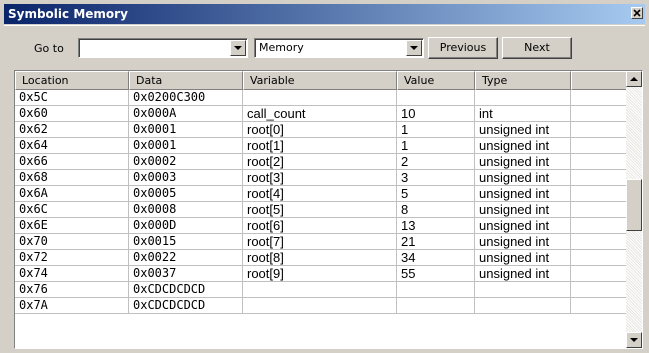  What do you see at coordinates (634, 79) in the screenshot?
I see `scroll-up-button` at bounding box center [634, 79].